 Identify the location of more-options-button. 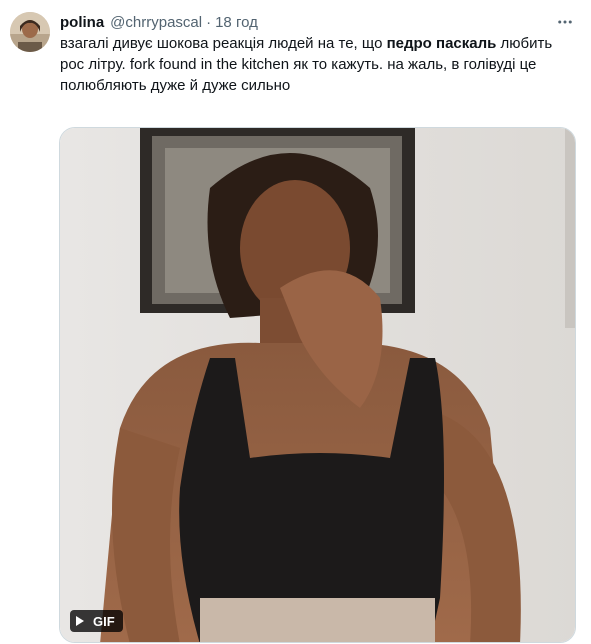
(565, 22).